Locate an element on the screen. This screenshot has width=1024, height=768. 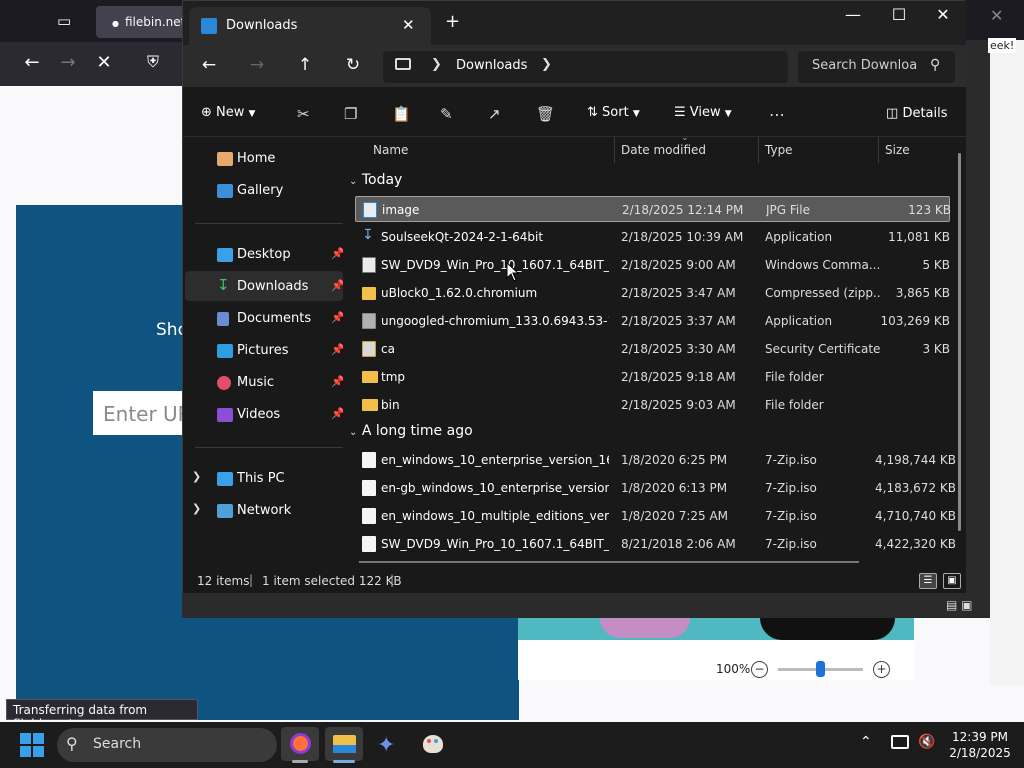
view-button: ☰ View ▼ is located at coordinates (703, 112).